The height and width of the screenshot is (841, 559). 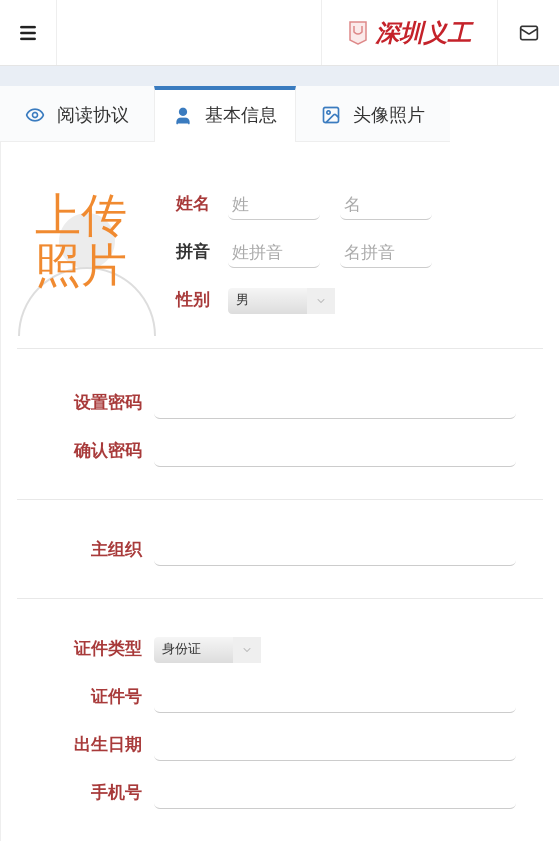 What do you see at coordinates (373, 114) in the screenshot?
I see `tab: 头像照片` at bounding box center [373, 114].